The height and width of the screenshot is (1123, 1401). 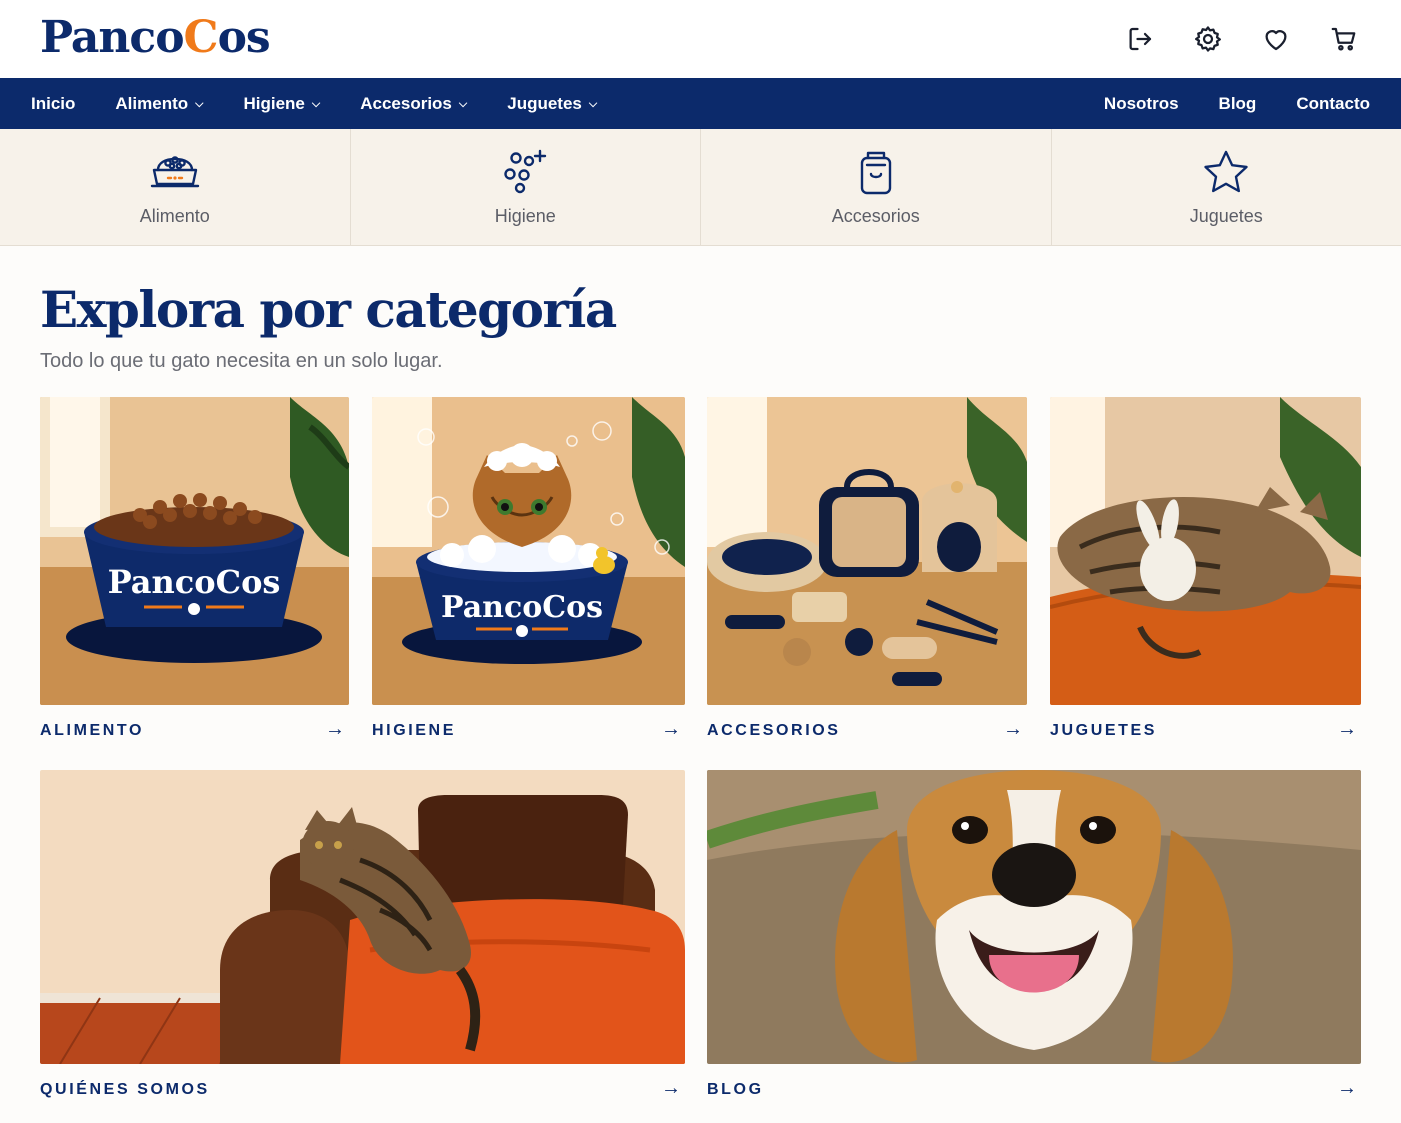 I want to click on nav-right: Nosotros Blog Contacto, so click(x=1237, y=104).